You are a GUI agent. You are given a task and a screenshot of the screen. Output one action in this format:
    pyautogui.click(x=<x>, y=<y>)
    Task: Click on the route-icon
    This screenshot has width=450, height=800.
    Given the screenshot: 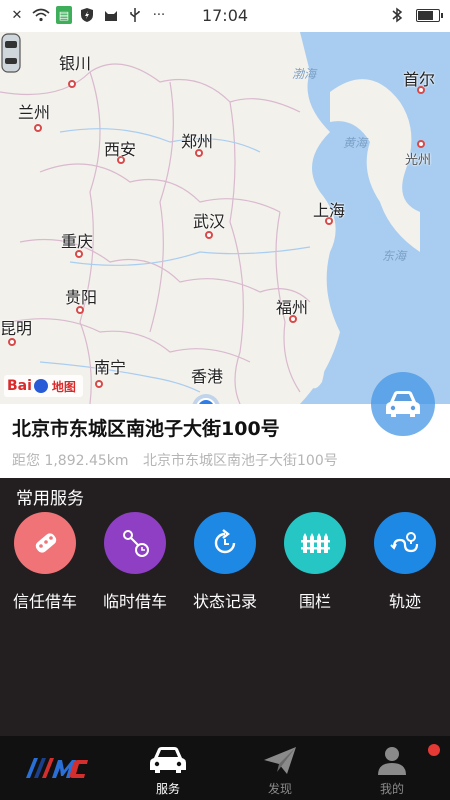 What is the action you would take?
    pyautogui.click(x=405, y=543)
    